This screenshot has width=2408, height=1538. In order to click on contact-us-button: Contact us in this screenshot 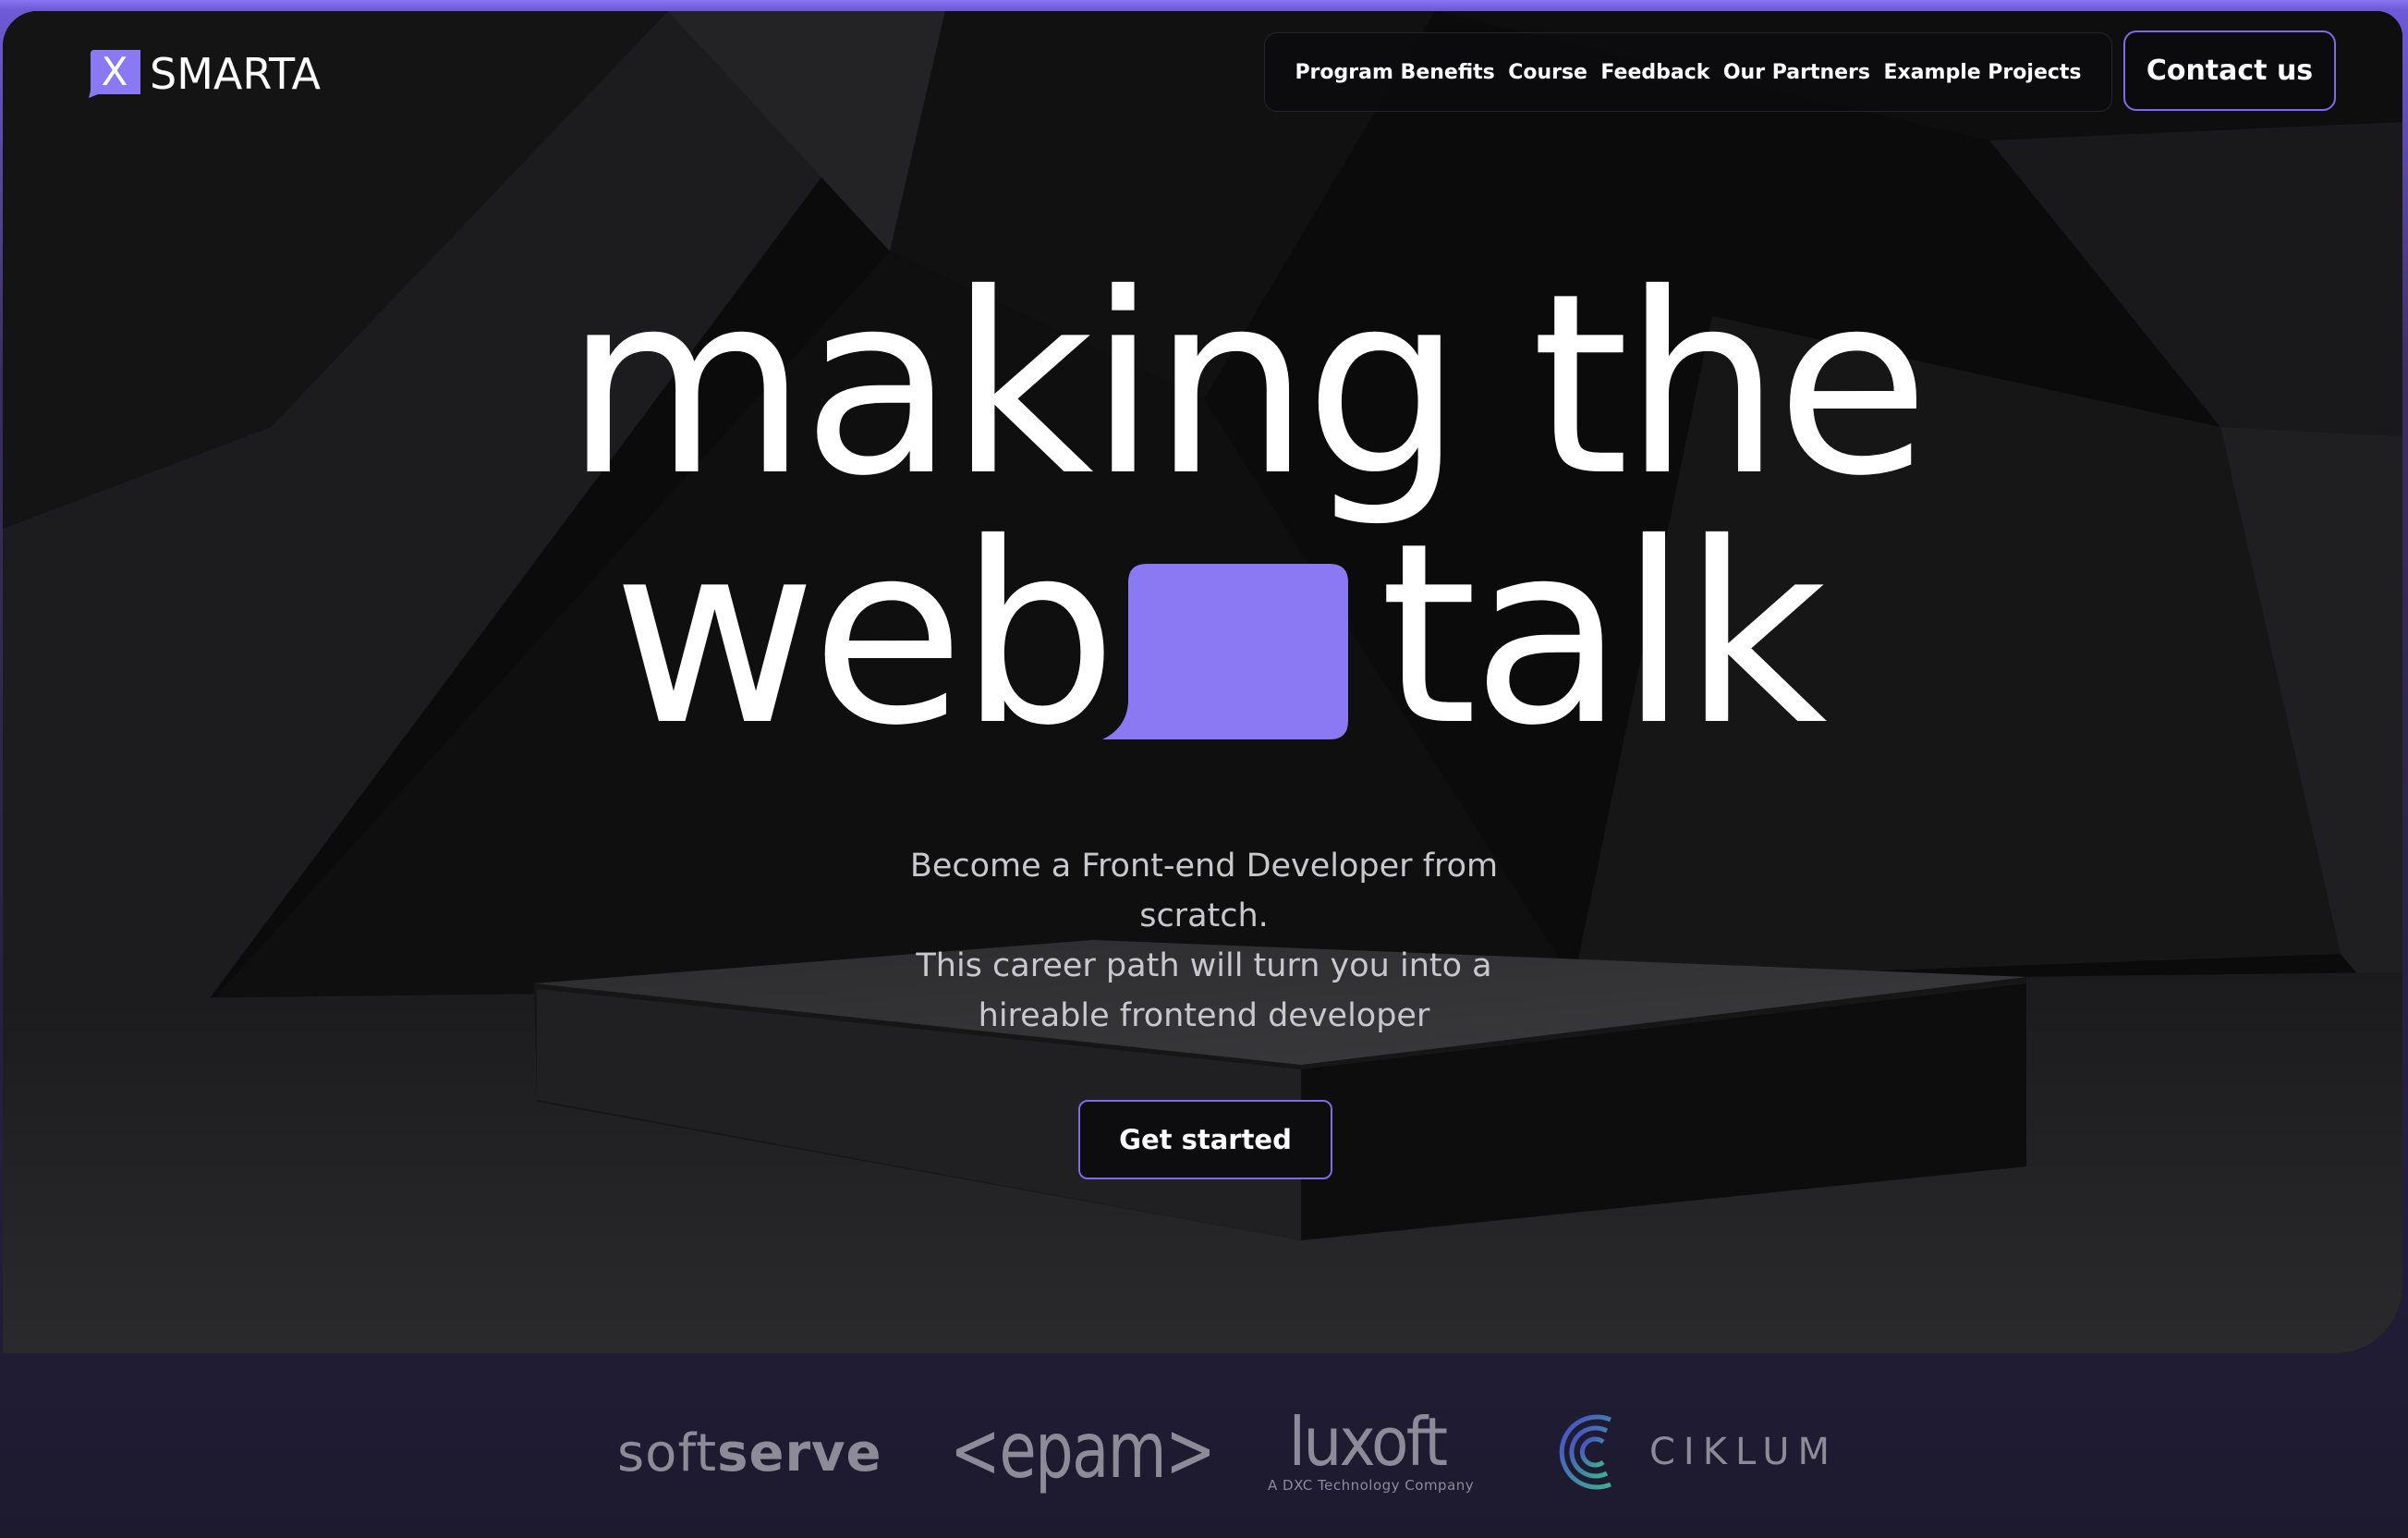, I will do `click(2229, 71)`.